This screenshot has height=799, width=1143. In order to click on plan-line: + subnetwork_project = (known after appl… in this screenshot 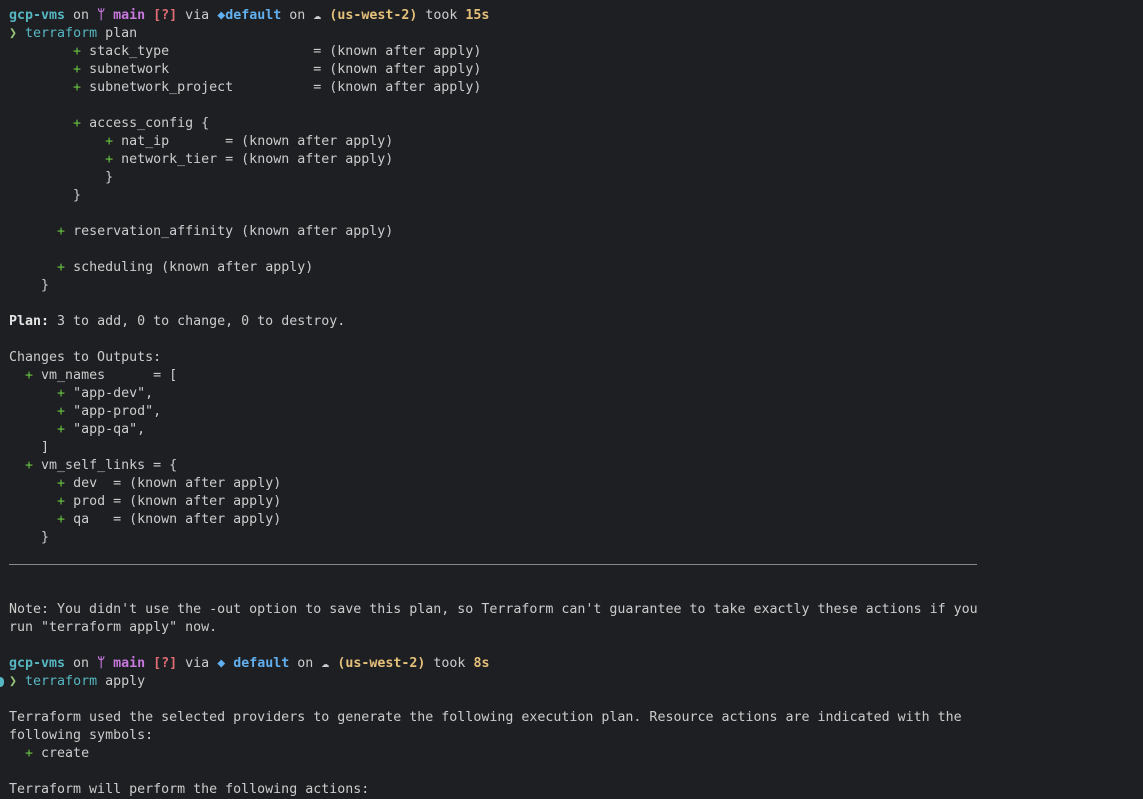, I will do `click(576, 88)`.